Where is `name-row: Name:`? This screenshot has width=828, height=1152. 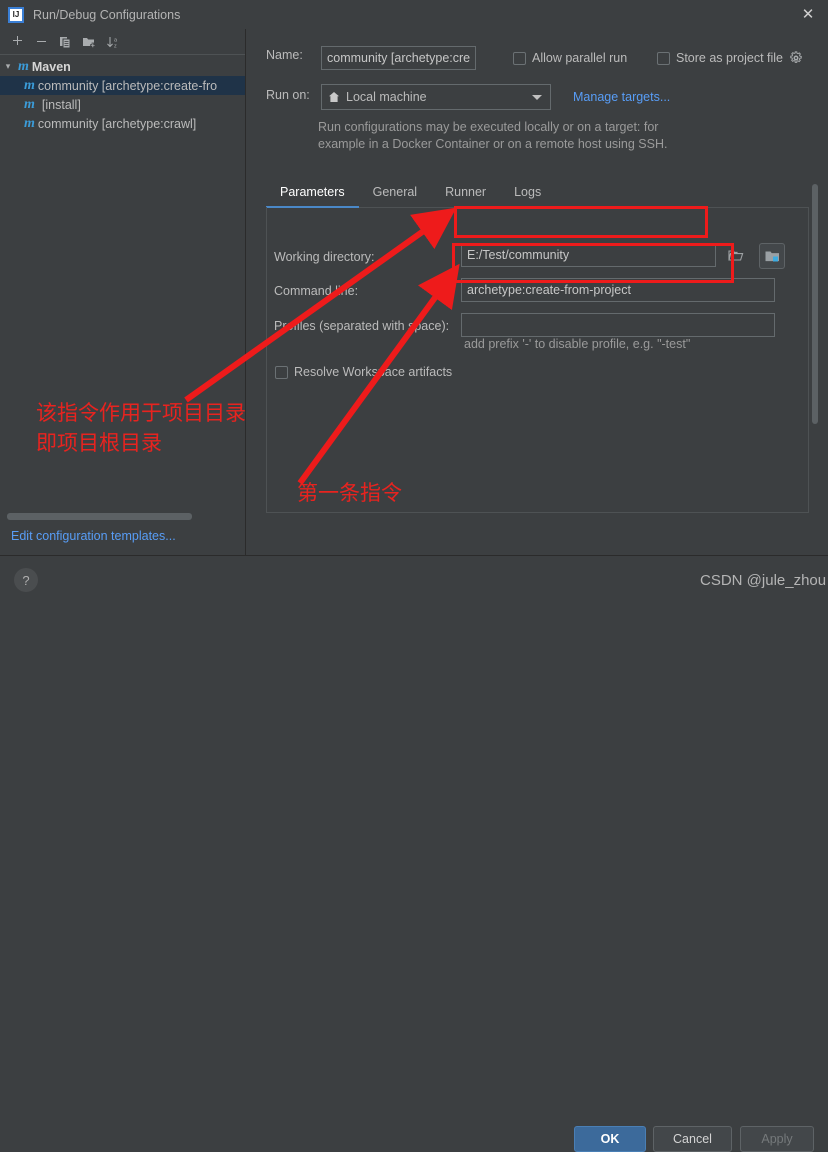
name-row: Name: is located at coordinates (284, 55).